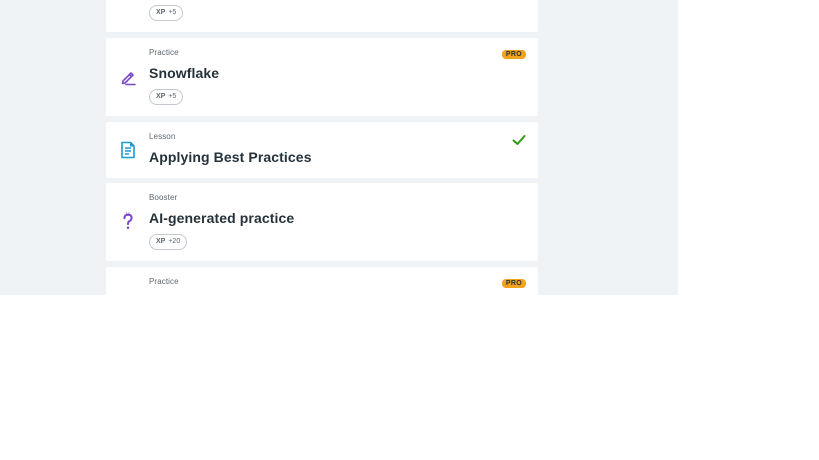  Describe the element at coordinates (163, 197) in the screenshot. I see `card-type-label: Booster` at that location.